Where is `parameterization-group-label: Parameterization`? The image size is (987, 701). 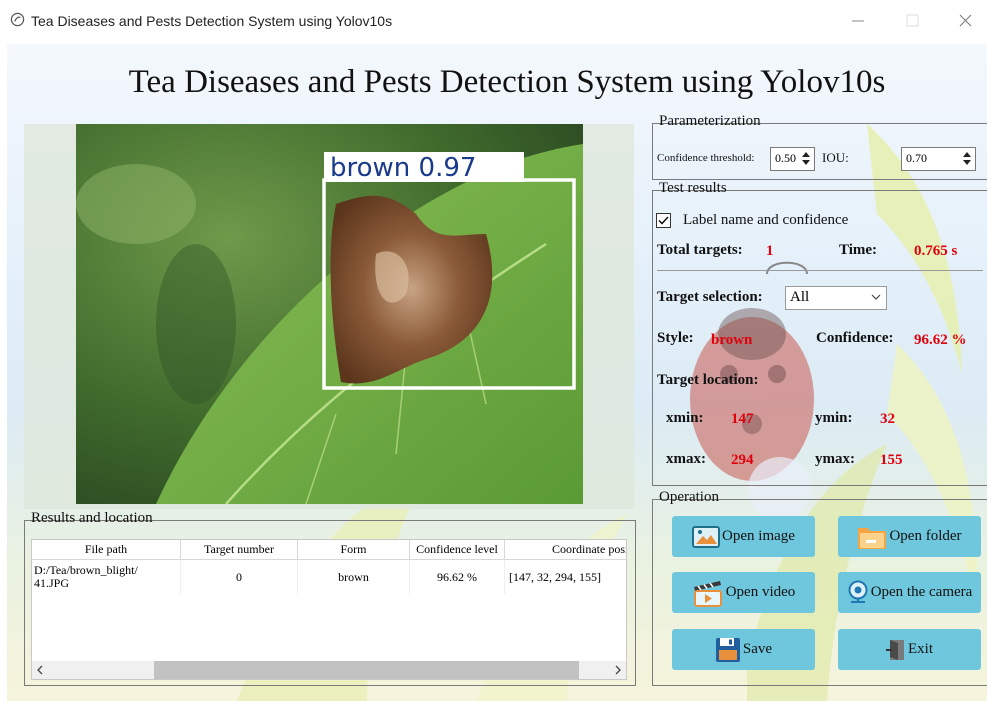 parameterization-group-label: Parameterization is located at coordinates (710, 121).